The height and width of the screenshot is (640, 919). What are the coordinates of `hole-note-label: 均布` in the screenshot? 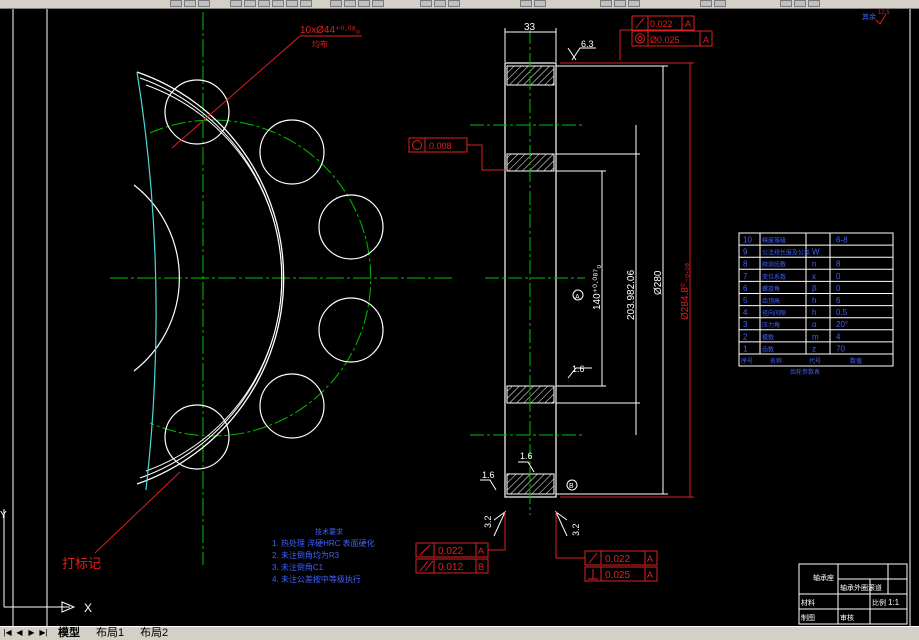 It's located at (320, 44).